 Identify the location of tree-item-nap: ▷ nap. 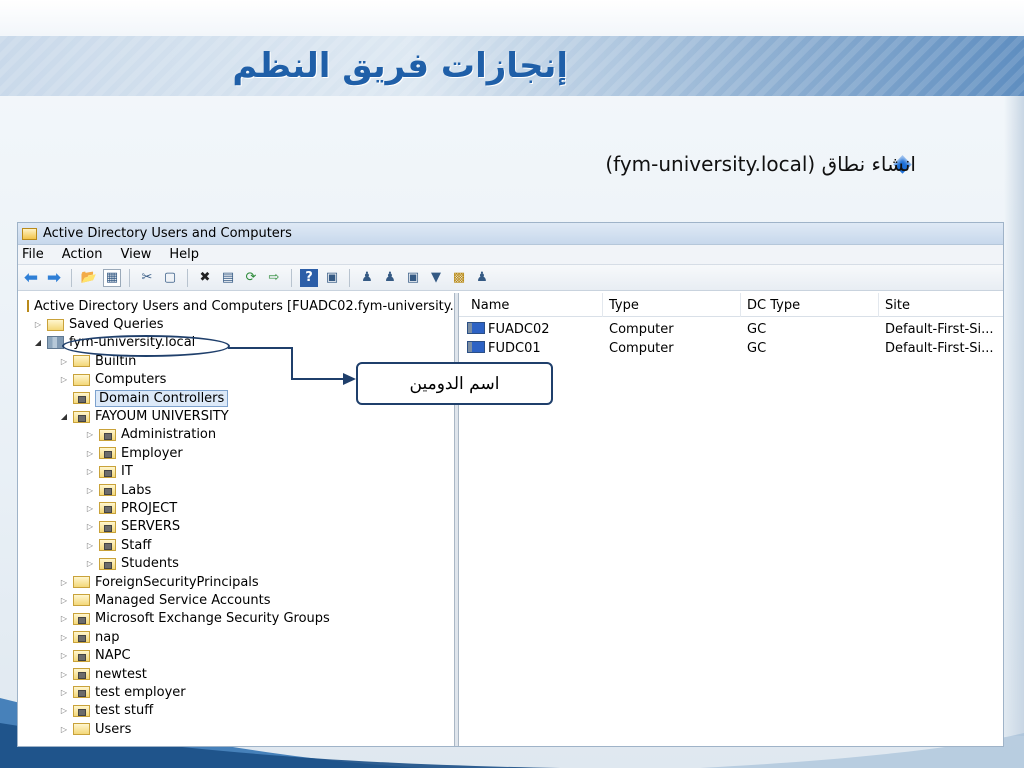
(236, 637).